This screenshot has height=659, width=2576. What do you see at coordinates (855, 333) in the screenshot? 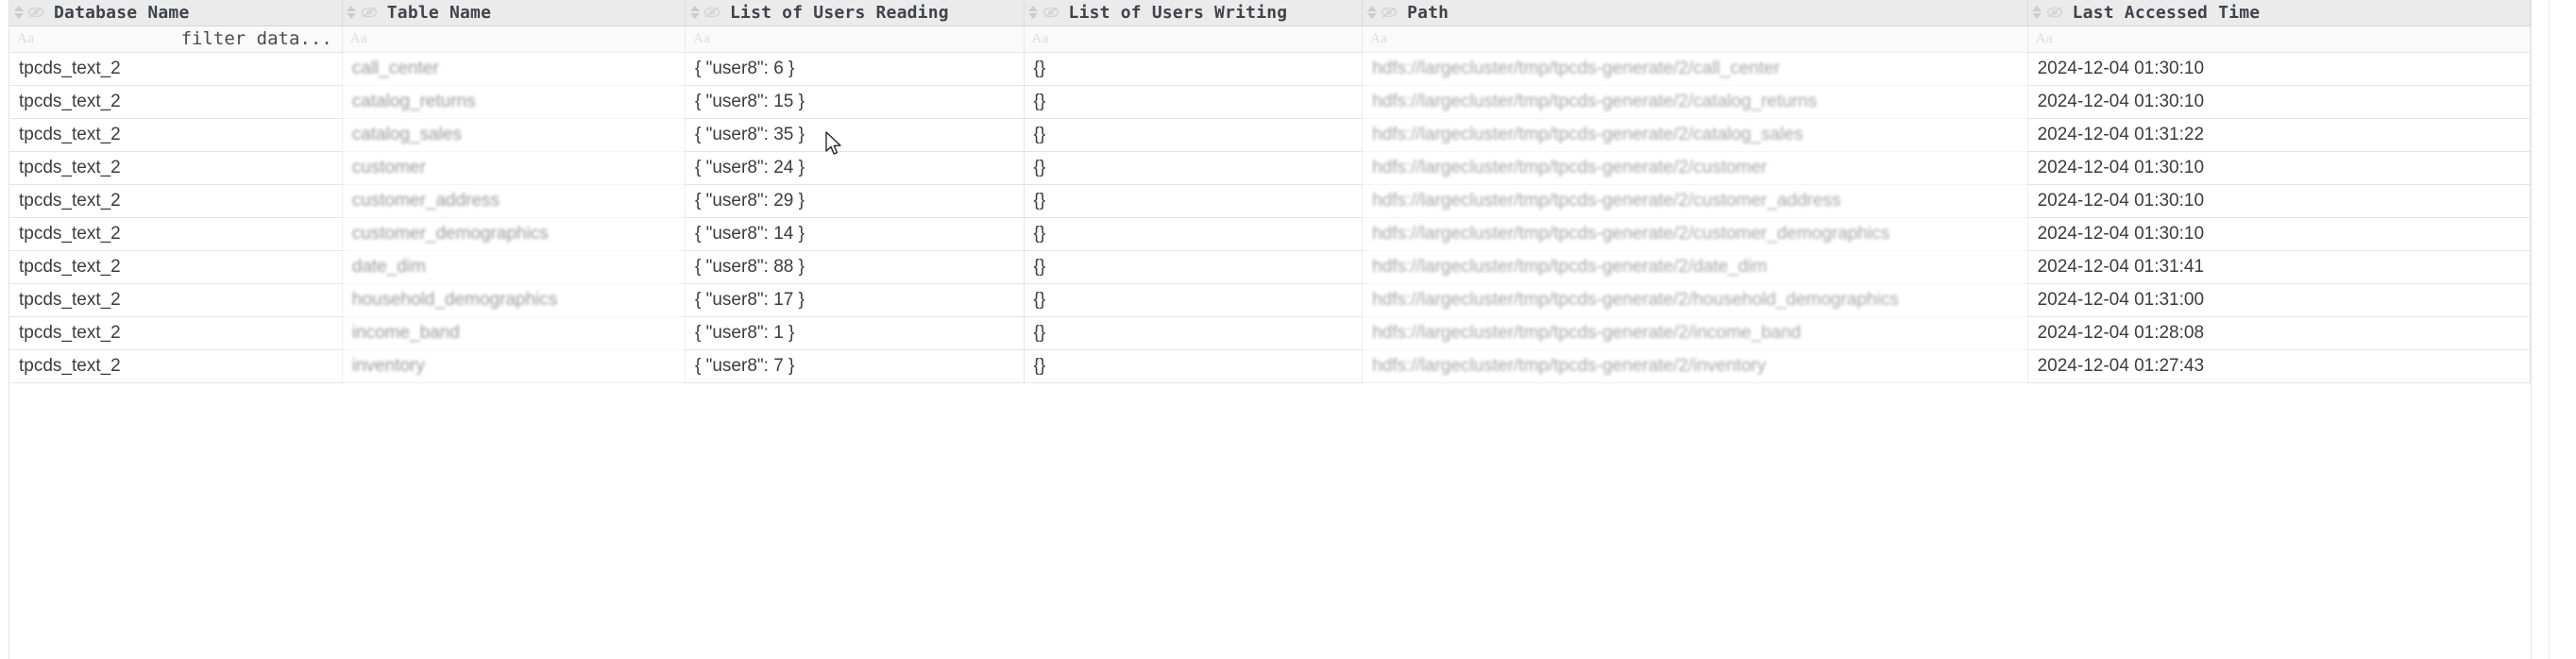
I see `cell-users-reading: { "user8": 1 }` at bounding box center [855, 333].